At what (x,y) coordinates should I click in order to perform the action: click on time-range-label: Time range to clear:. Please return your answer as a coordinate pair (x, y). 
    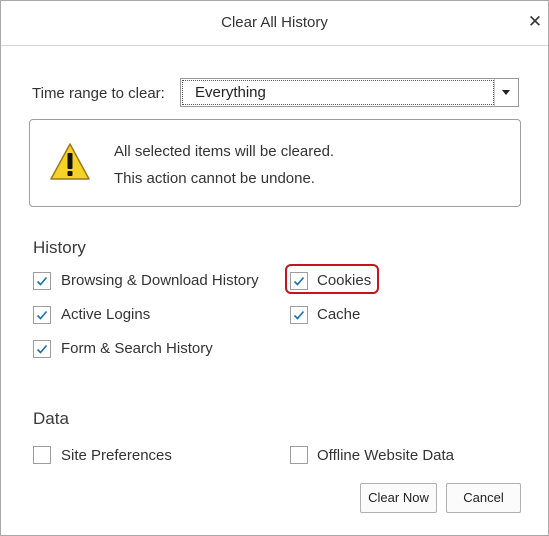
    Looking at the image, I should click on (98, 93).